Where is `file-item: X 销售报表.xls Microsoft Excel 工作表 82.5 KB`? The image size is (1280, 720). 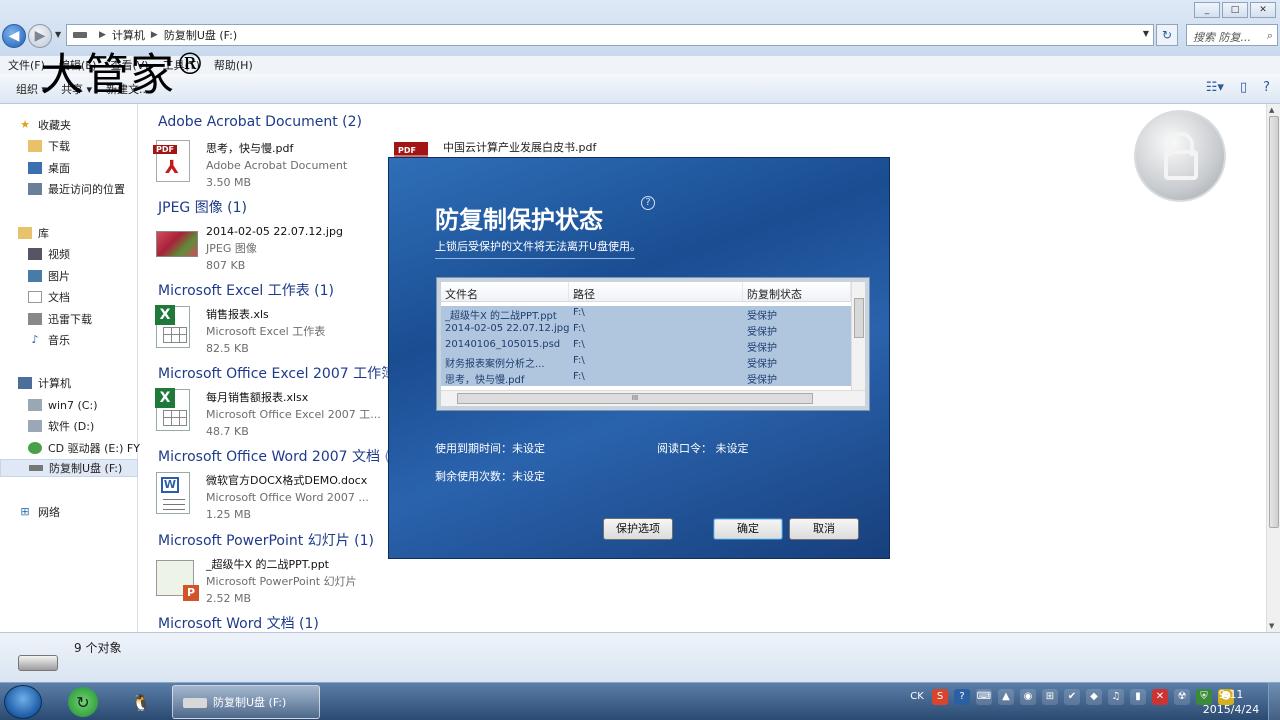 file-item: X 销售报表.xls Microsoft Excel 工作表 82.5 KB is located at coordinates (275, 331).